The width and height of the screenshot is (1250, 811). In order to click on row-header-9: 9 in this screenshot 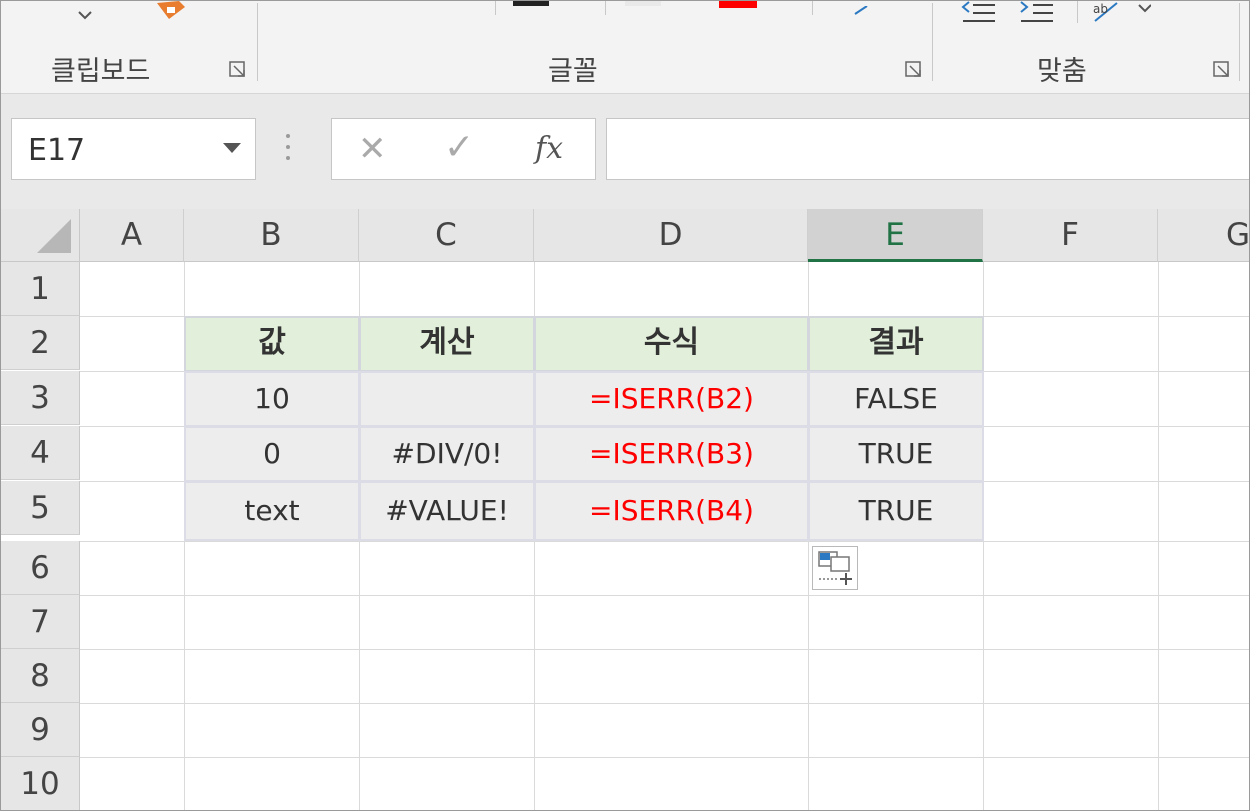, I will do `click(40, 730)`.